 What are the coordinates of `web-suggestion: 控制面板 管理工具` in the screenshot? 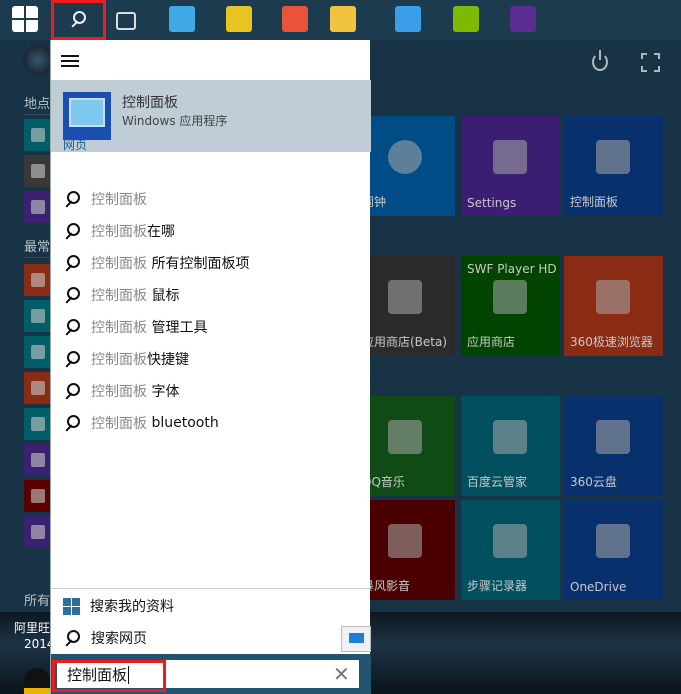 It's located at (135, 327).